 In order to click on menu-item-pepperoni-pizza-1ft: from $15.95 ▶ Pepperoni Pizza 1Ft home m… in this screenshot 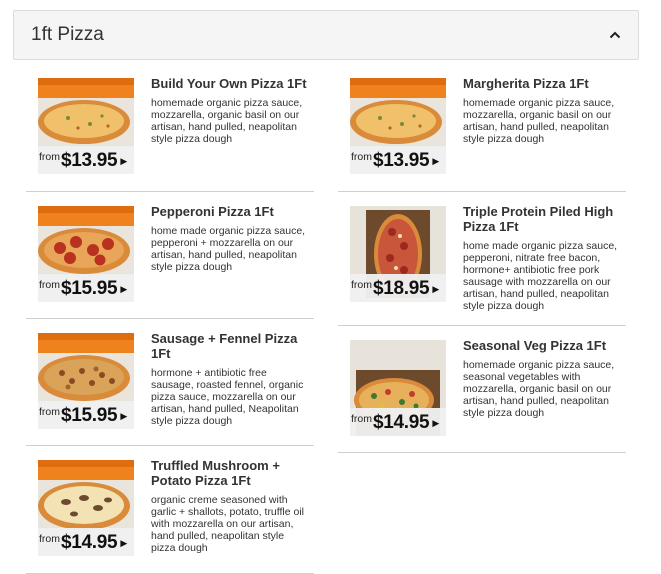, I will do `click(170, 255)`.